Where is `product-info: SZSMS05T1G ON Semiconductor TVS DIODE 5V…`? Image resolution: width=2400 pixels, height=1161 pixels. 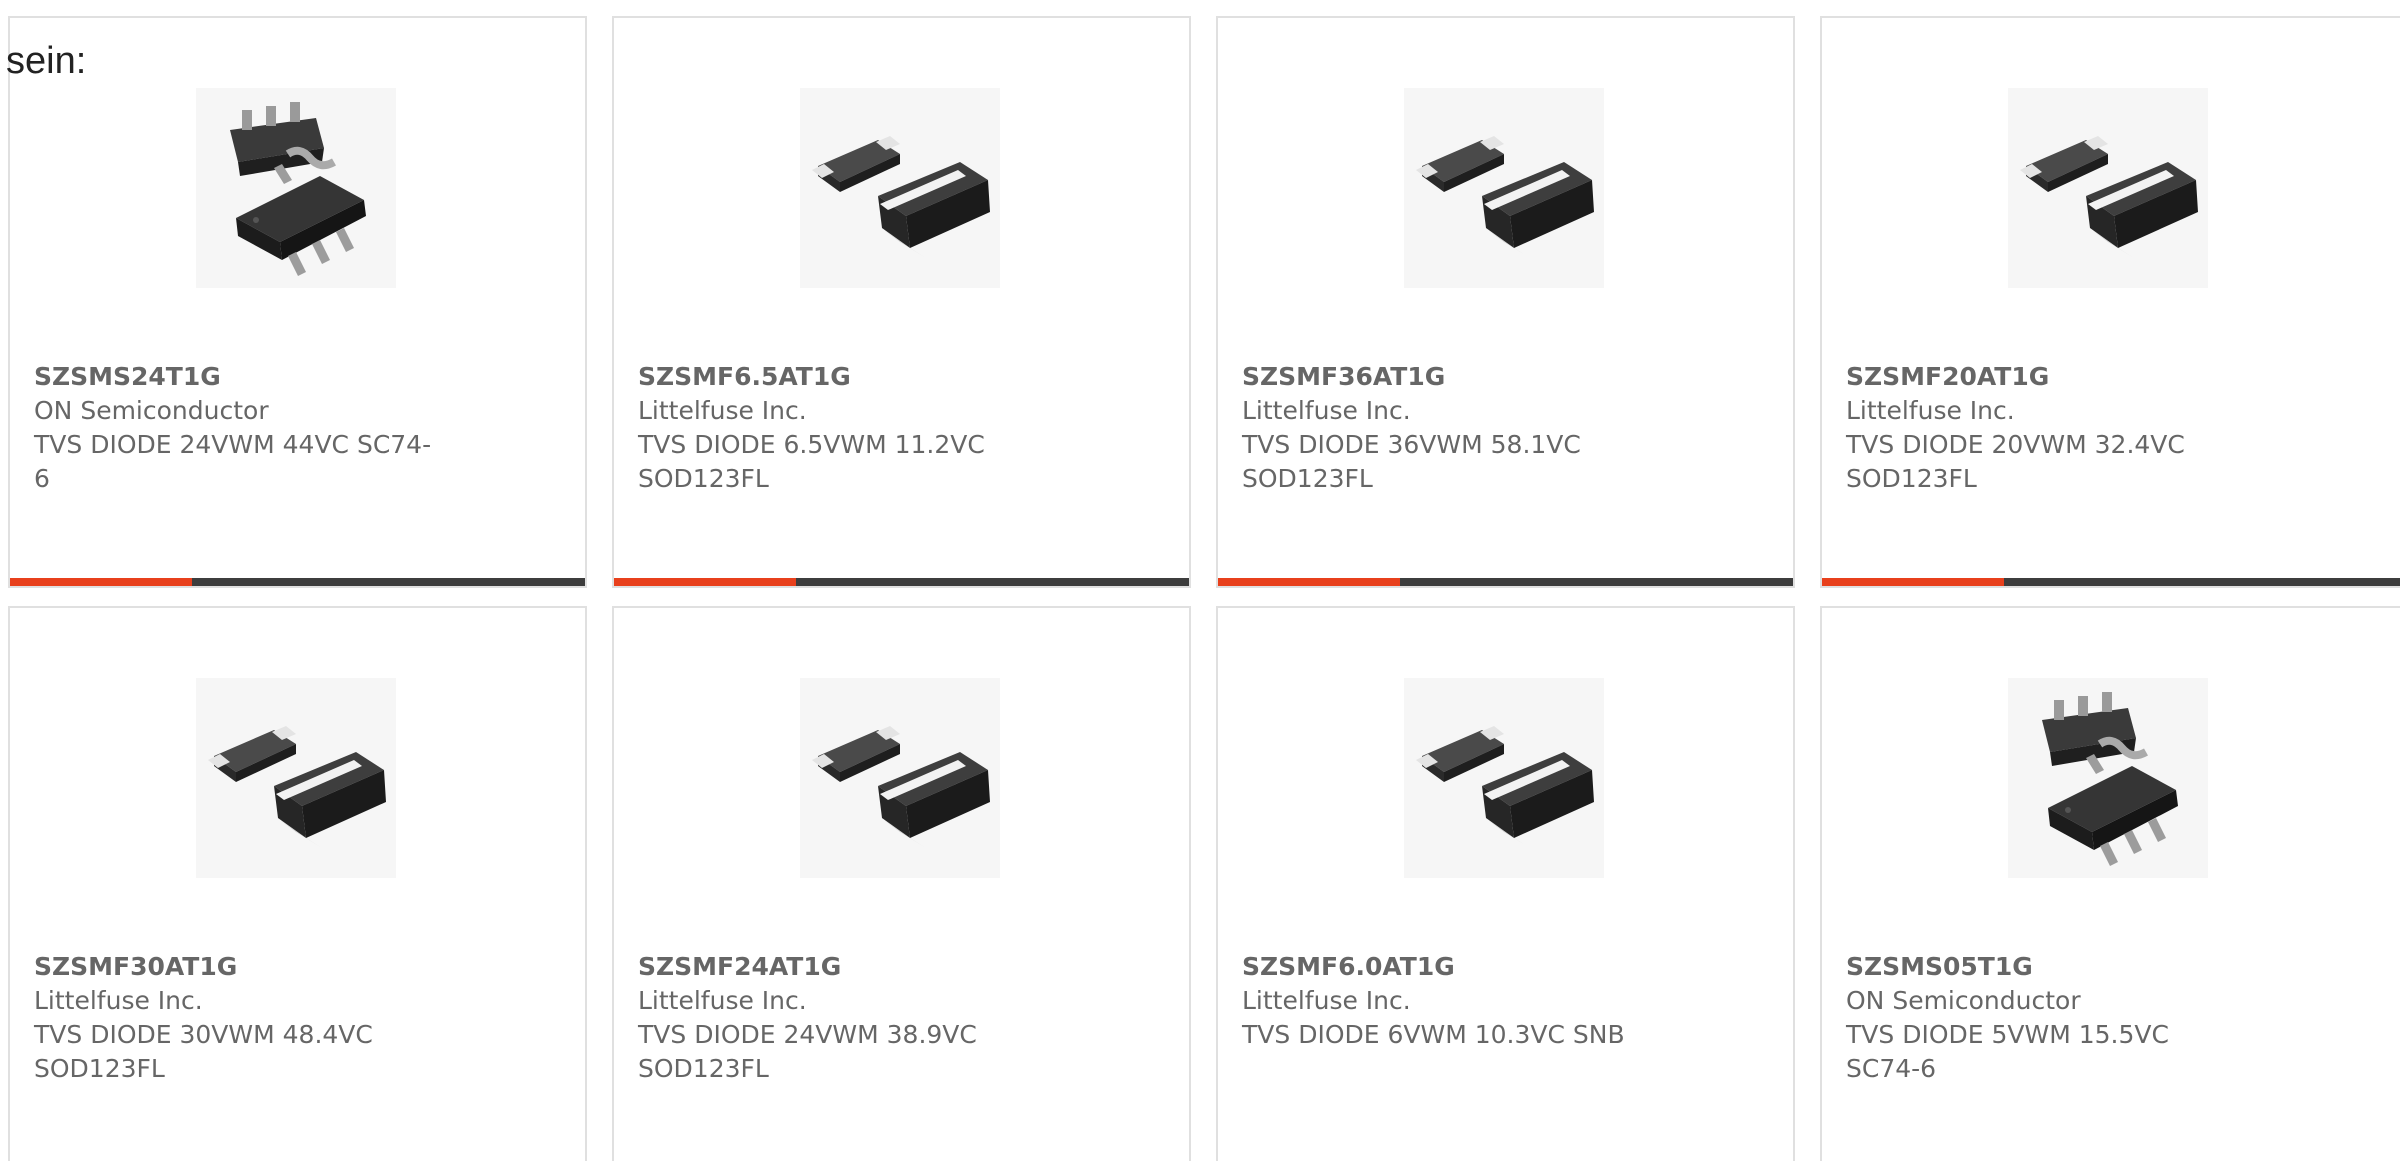
product-info: SZSMS05T1G ON Semiconductor TVS DIODE 5V… is located at coordinates (2115, 1018).